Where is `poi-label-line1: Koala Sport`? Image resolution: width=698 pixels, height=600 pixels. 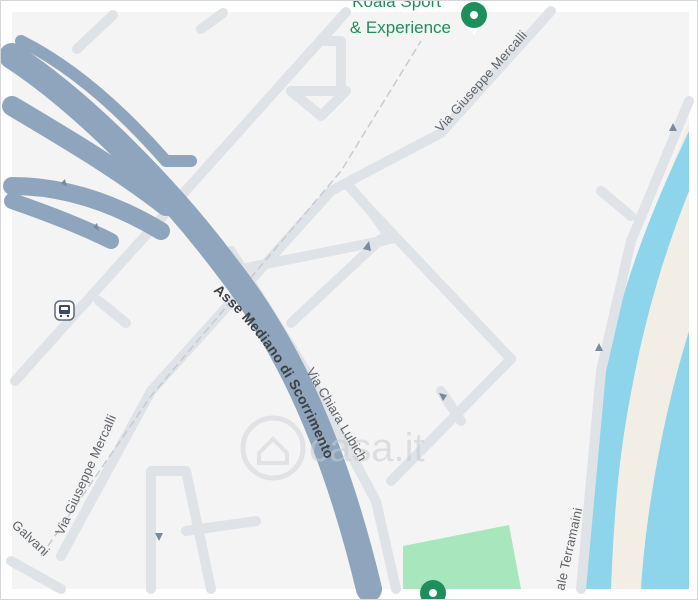
poi-label-line1: Koala Sport is located at coordinates (396, 6).